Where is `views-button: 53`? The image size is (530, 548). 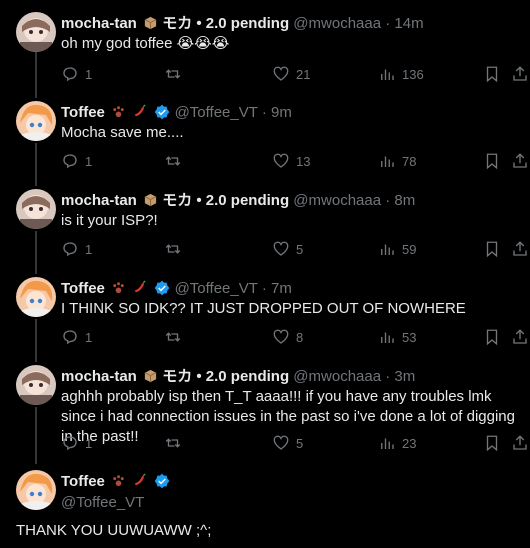
views-button: 53 is located at coordinates (397, 337).